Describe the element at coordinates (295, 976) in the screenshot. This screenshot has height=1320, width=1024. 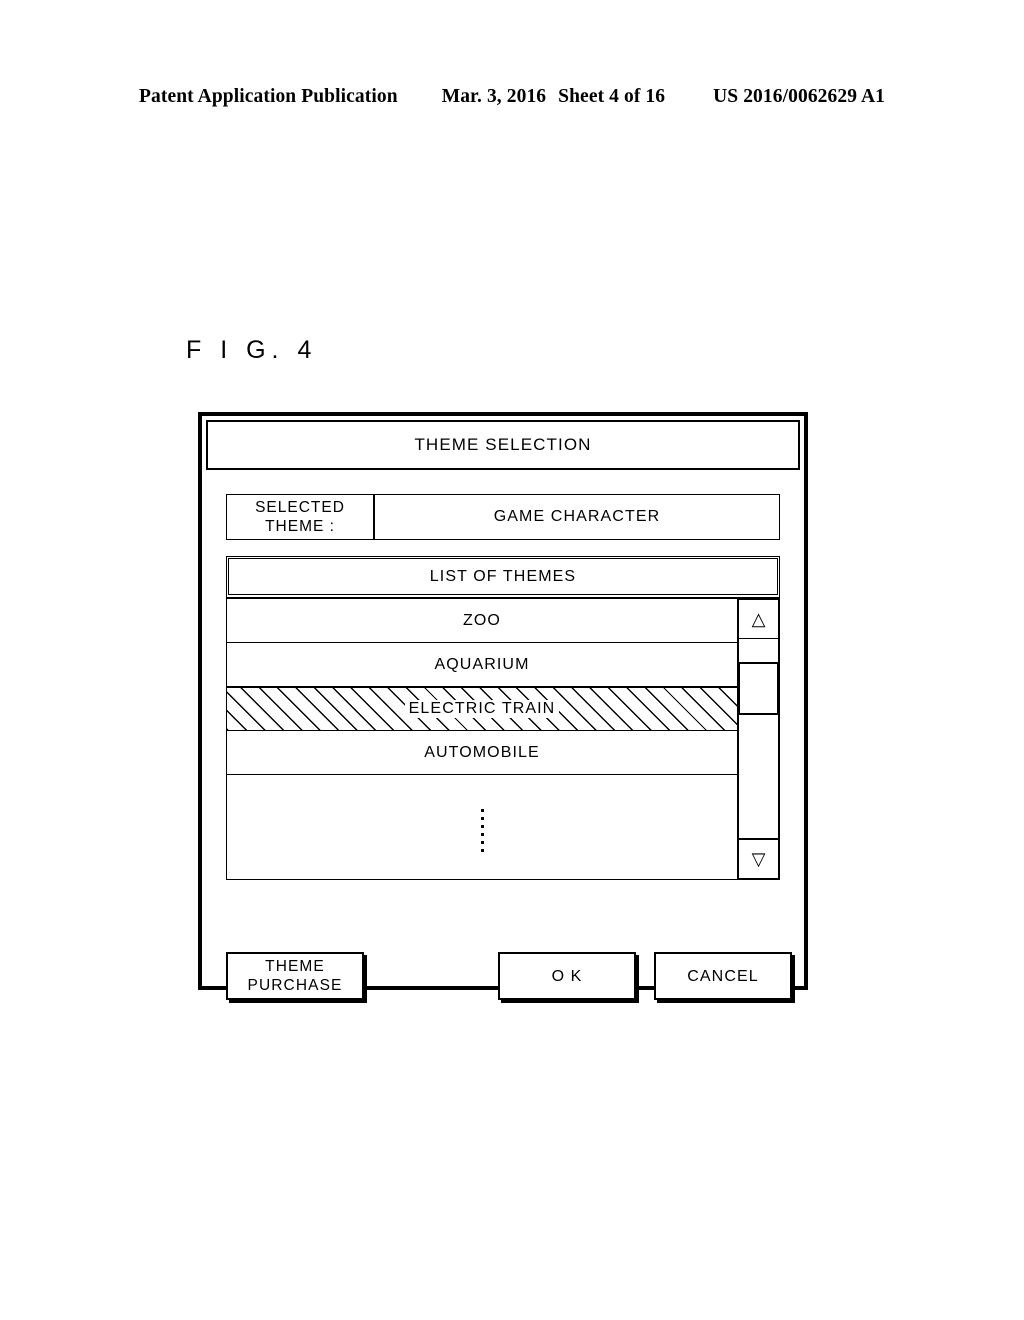
I see `theme-purchase-button: THEME PURCHASE` at that location.